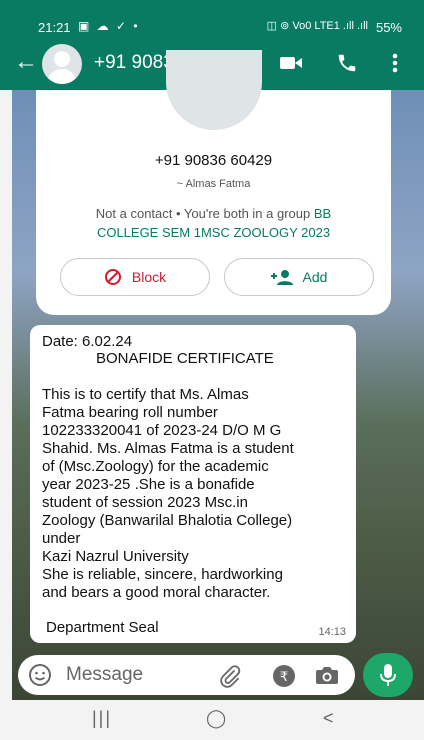  Describe the element at coordinates (213, 160) in the screenshot. I see `contact-number: +91 90836 60429` at that location.